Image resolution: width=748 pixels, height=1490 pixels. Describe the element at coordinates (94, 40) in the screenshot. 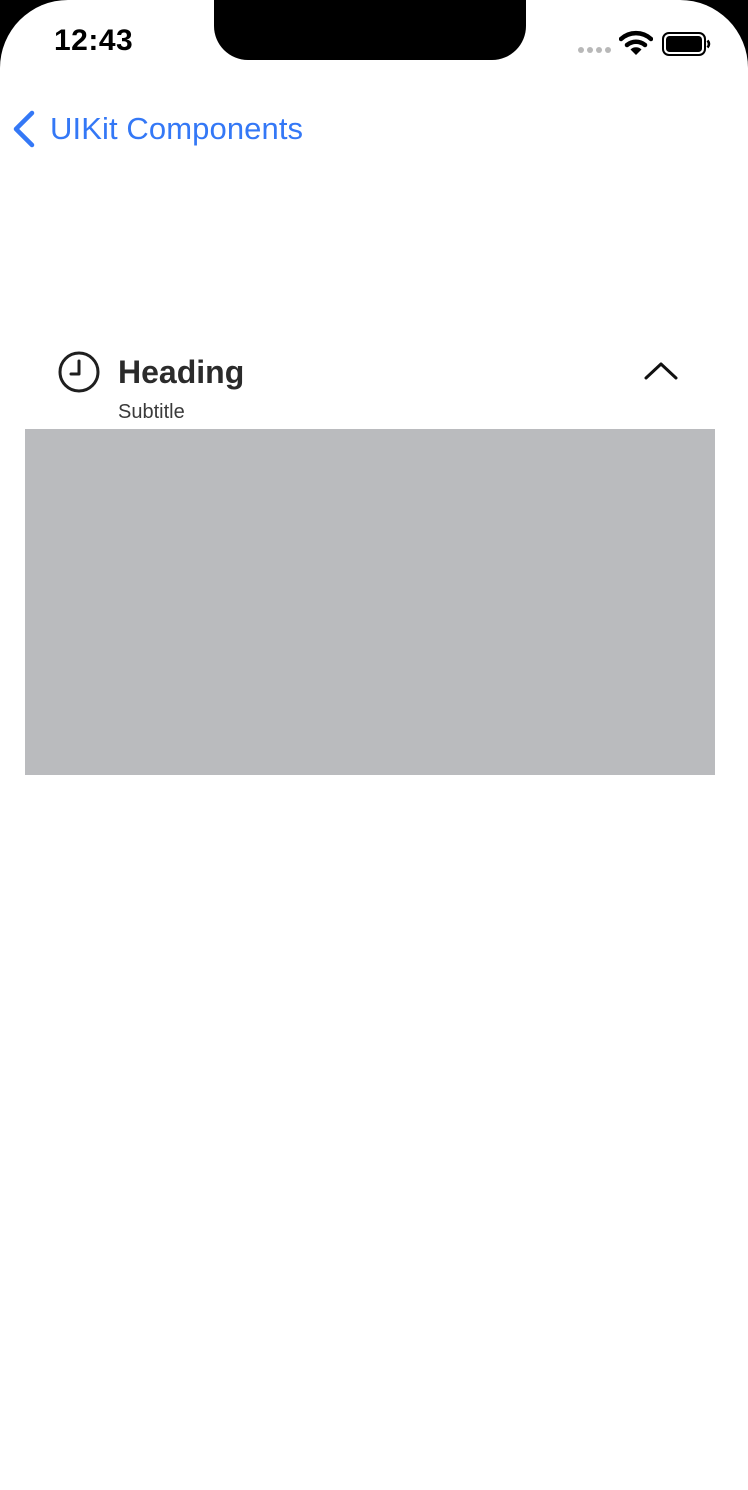

I see `status-time: 12:43` at that location.